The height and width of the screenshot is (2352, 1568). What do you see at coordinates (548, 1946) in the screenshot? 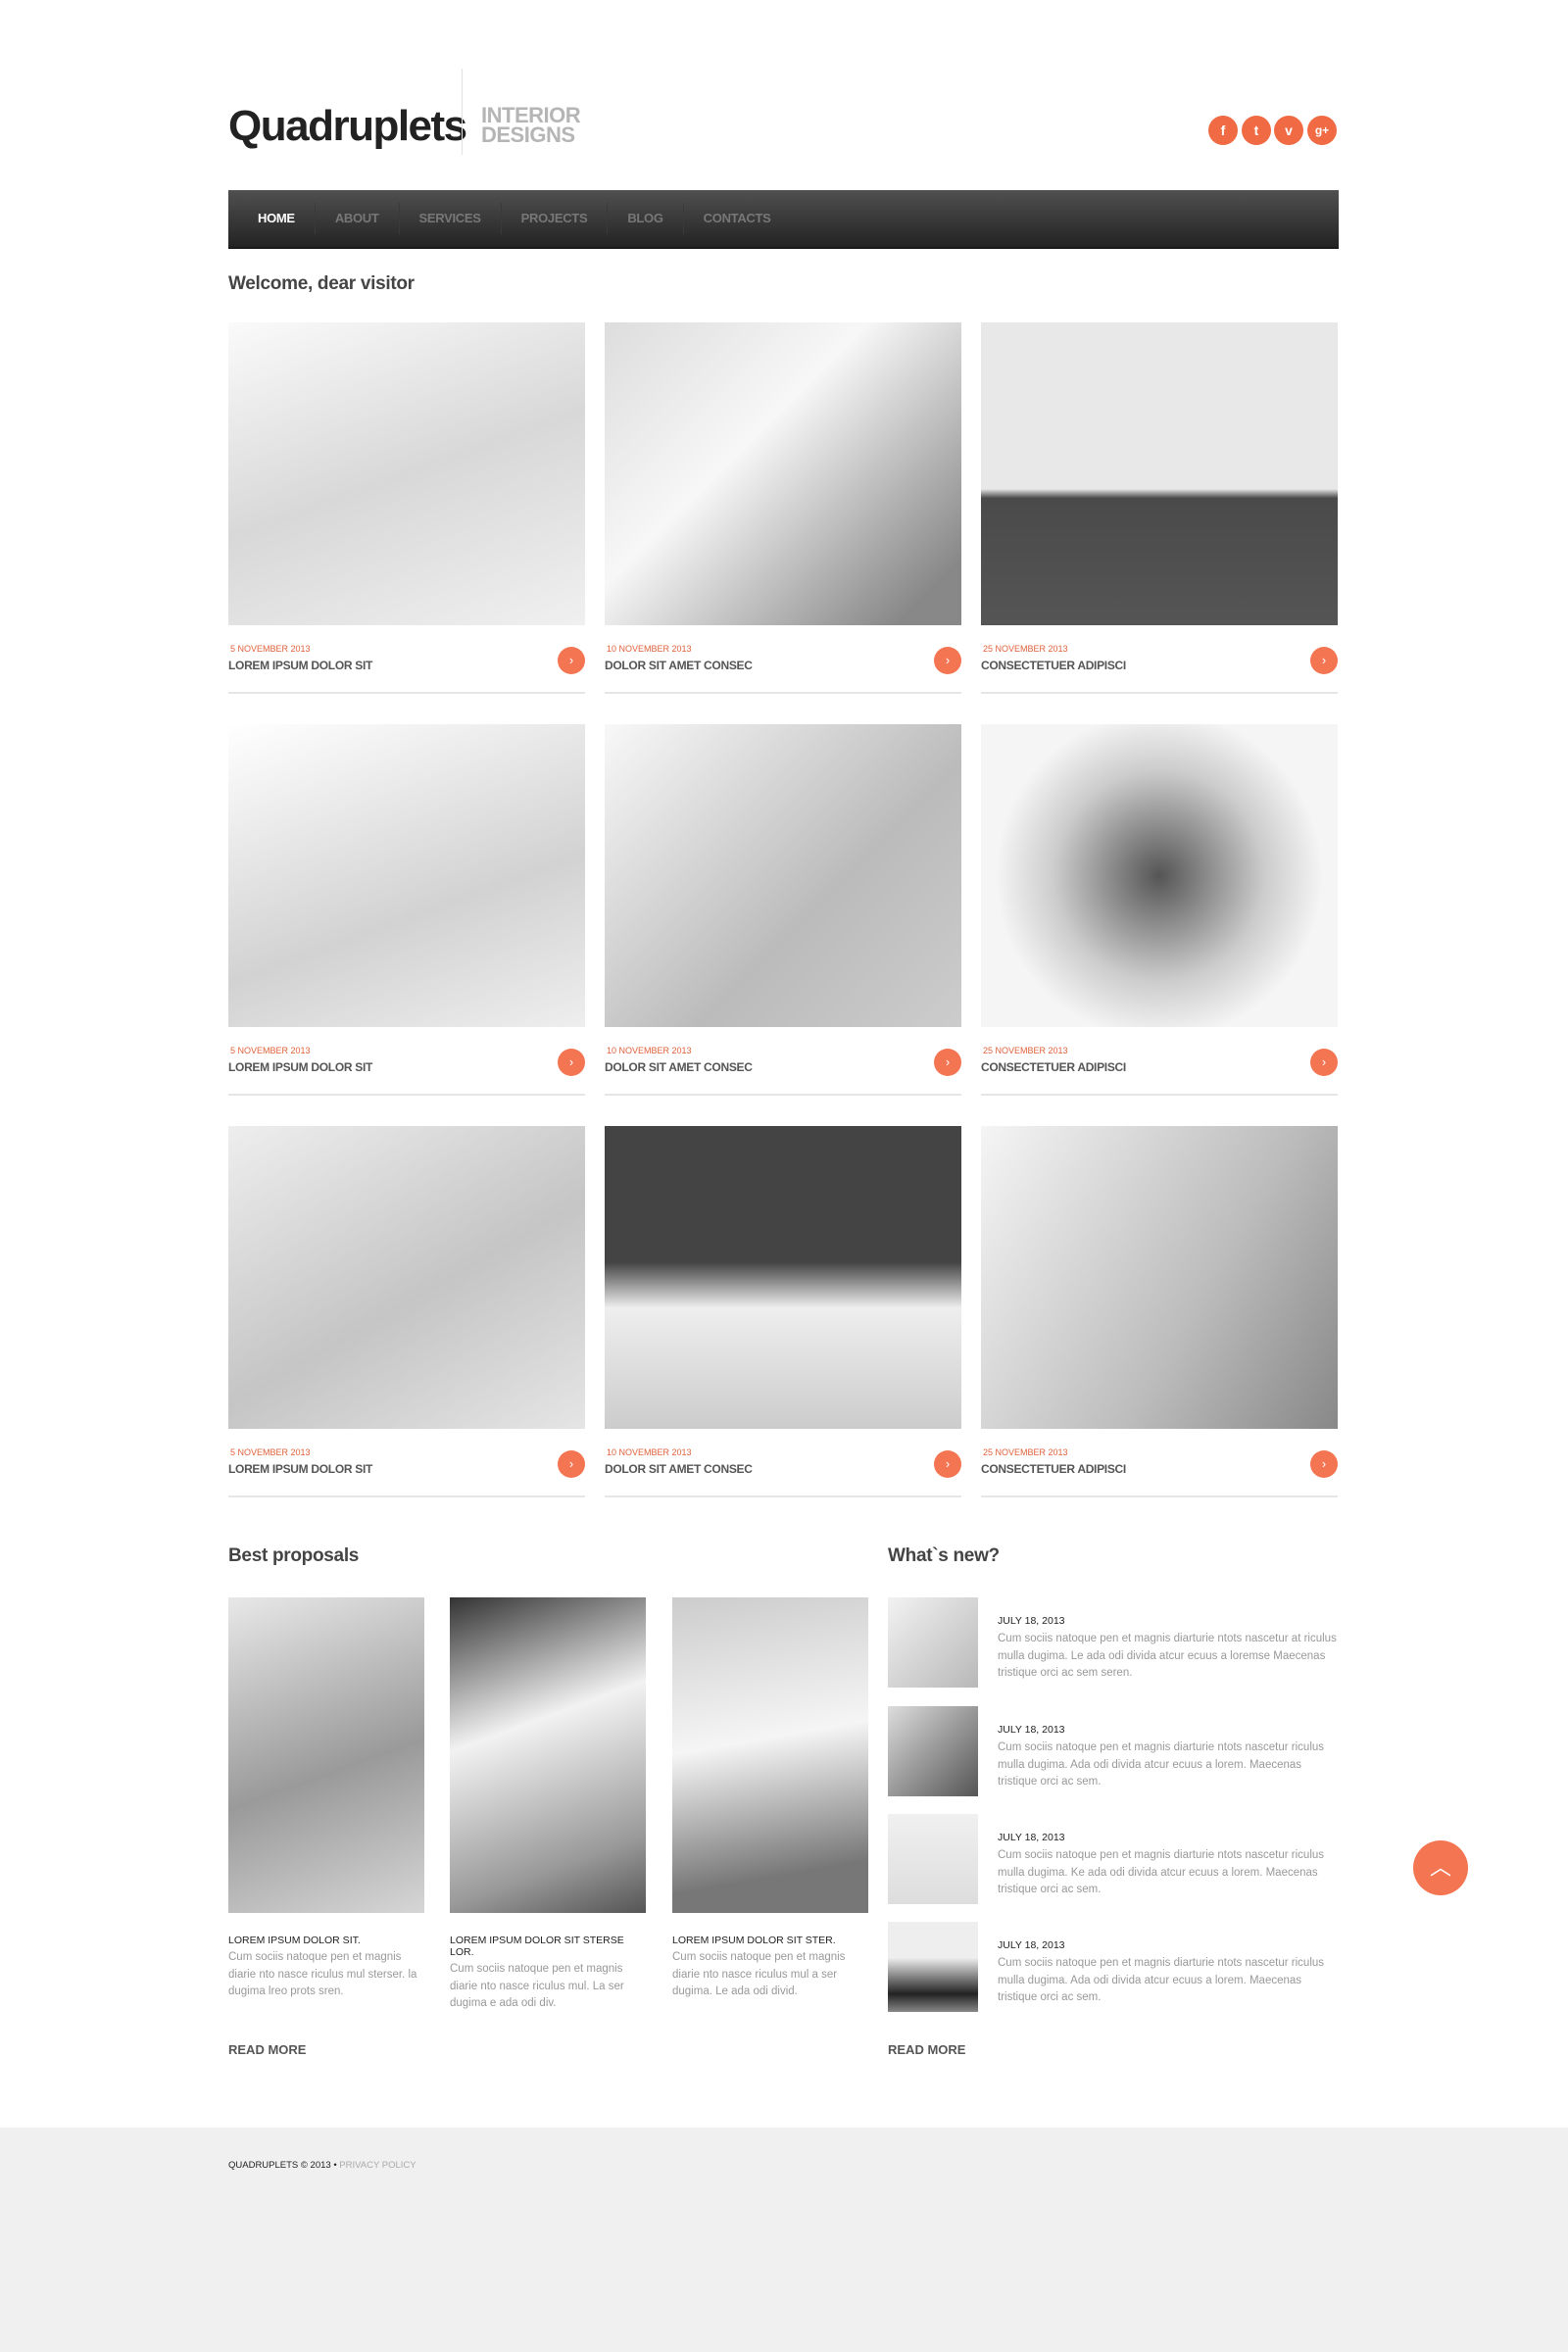
I see `proposal-title: LOREM IPSUM DOLOR SIT STERSE LOR.` at bounding box center [548, 1946].